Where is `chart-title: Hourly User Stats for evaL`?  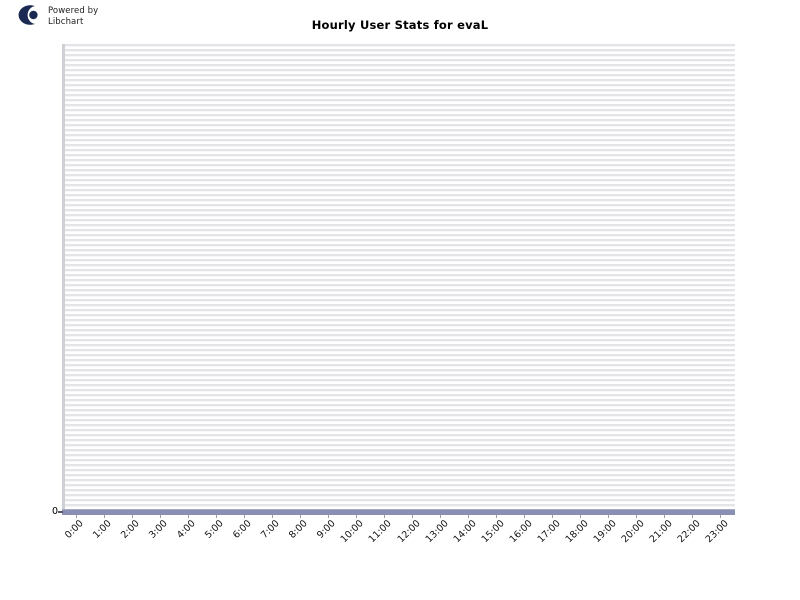 chart-title: Hourly User Stats for evaL is located at coordinates (400, 25).